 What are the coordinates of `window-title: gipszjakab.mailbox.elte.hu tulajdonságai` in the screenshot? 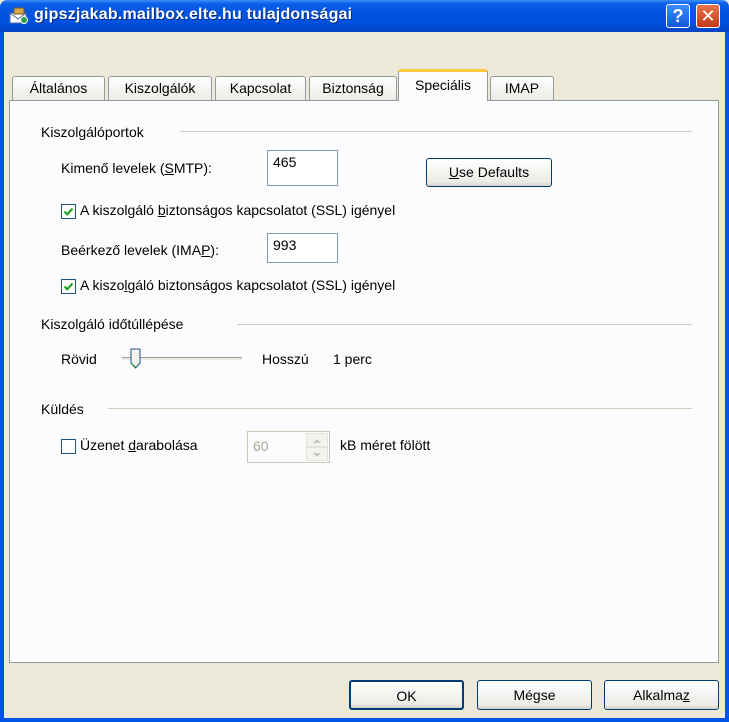 It's located at (193, 14).